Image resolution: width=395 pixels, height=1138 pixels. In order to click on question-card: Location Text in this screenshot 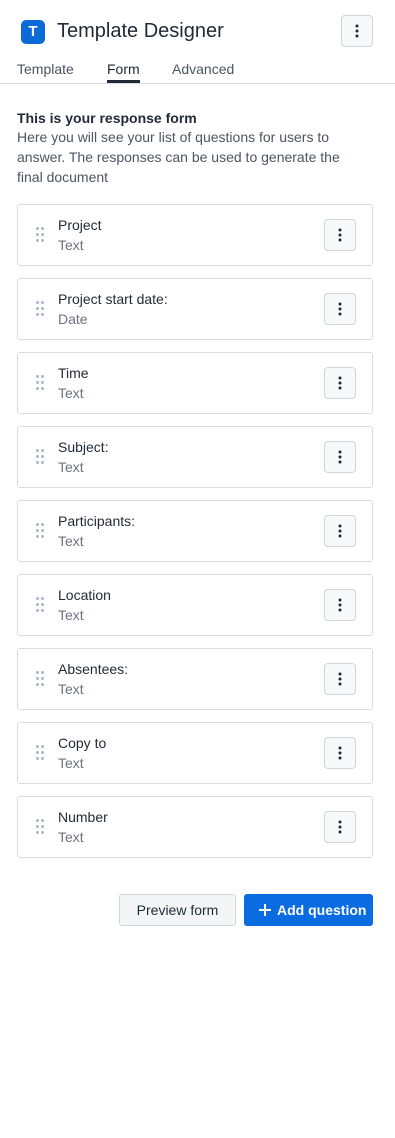, I will do `click(195, 605)`.